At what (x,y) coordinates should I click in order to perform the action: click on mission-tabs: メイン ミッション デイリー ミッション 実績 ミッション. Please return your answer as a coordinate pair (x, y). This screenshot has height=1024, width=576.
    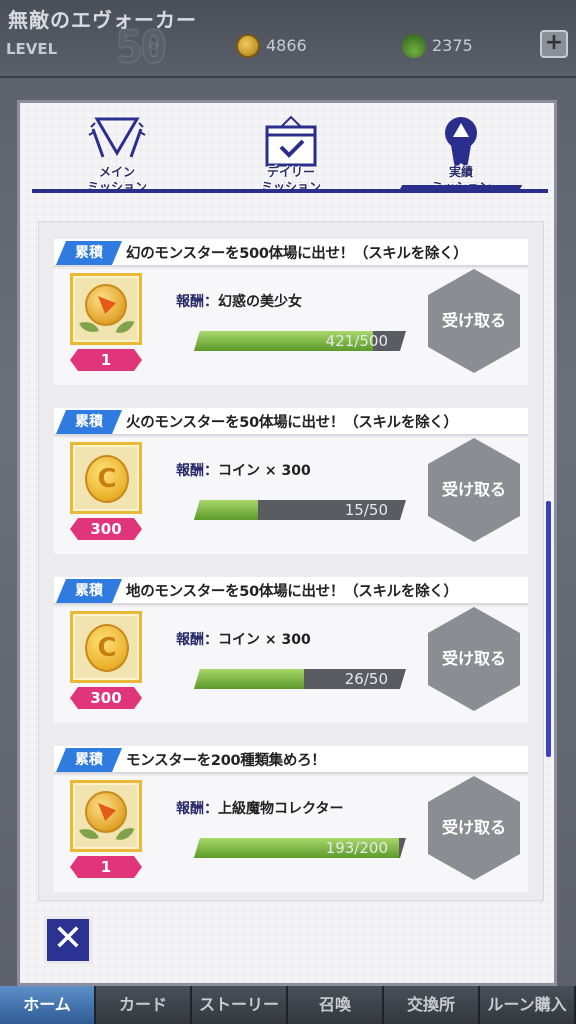
    Looking at the image, I should click on (287, 151).